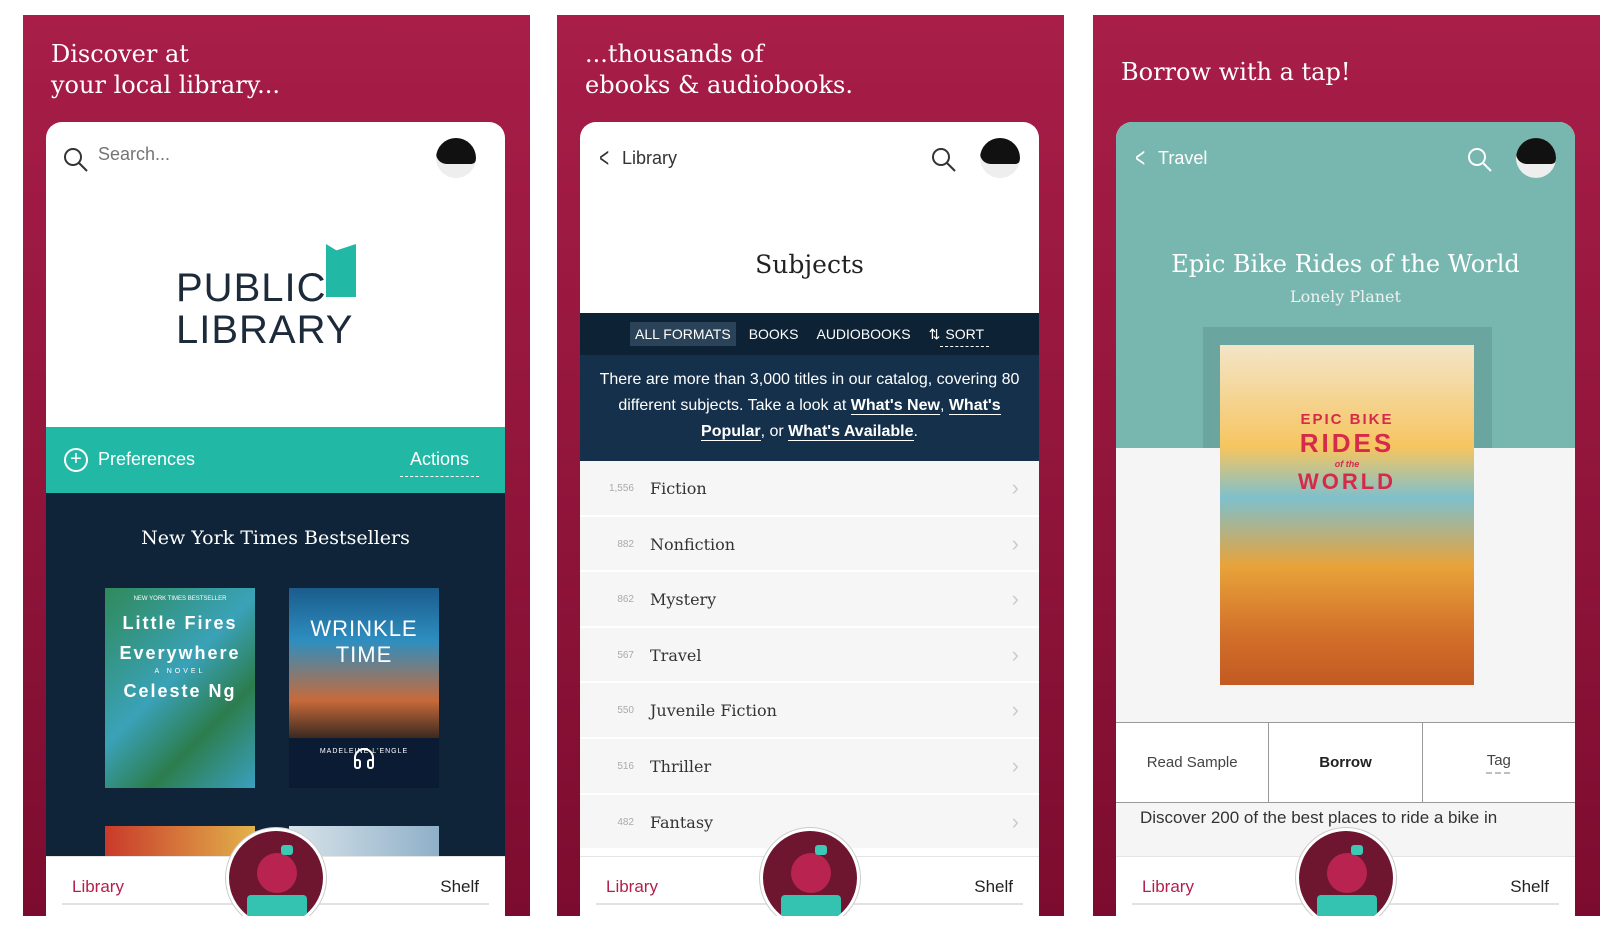 Image resolution: width=1618 pixels, height=936 pixels. What do you see at coordinates (683, 600) in the screenshot?
I see `subject-name: Mystery` at bounding box center [683, 600].